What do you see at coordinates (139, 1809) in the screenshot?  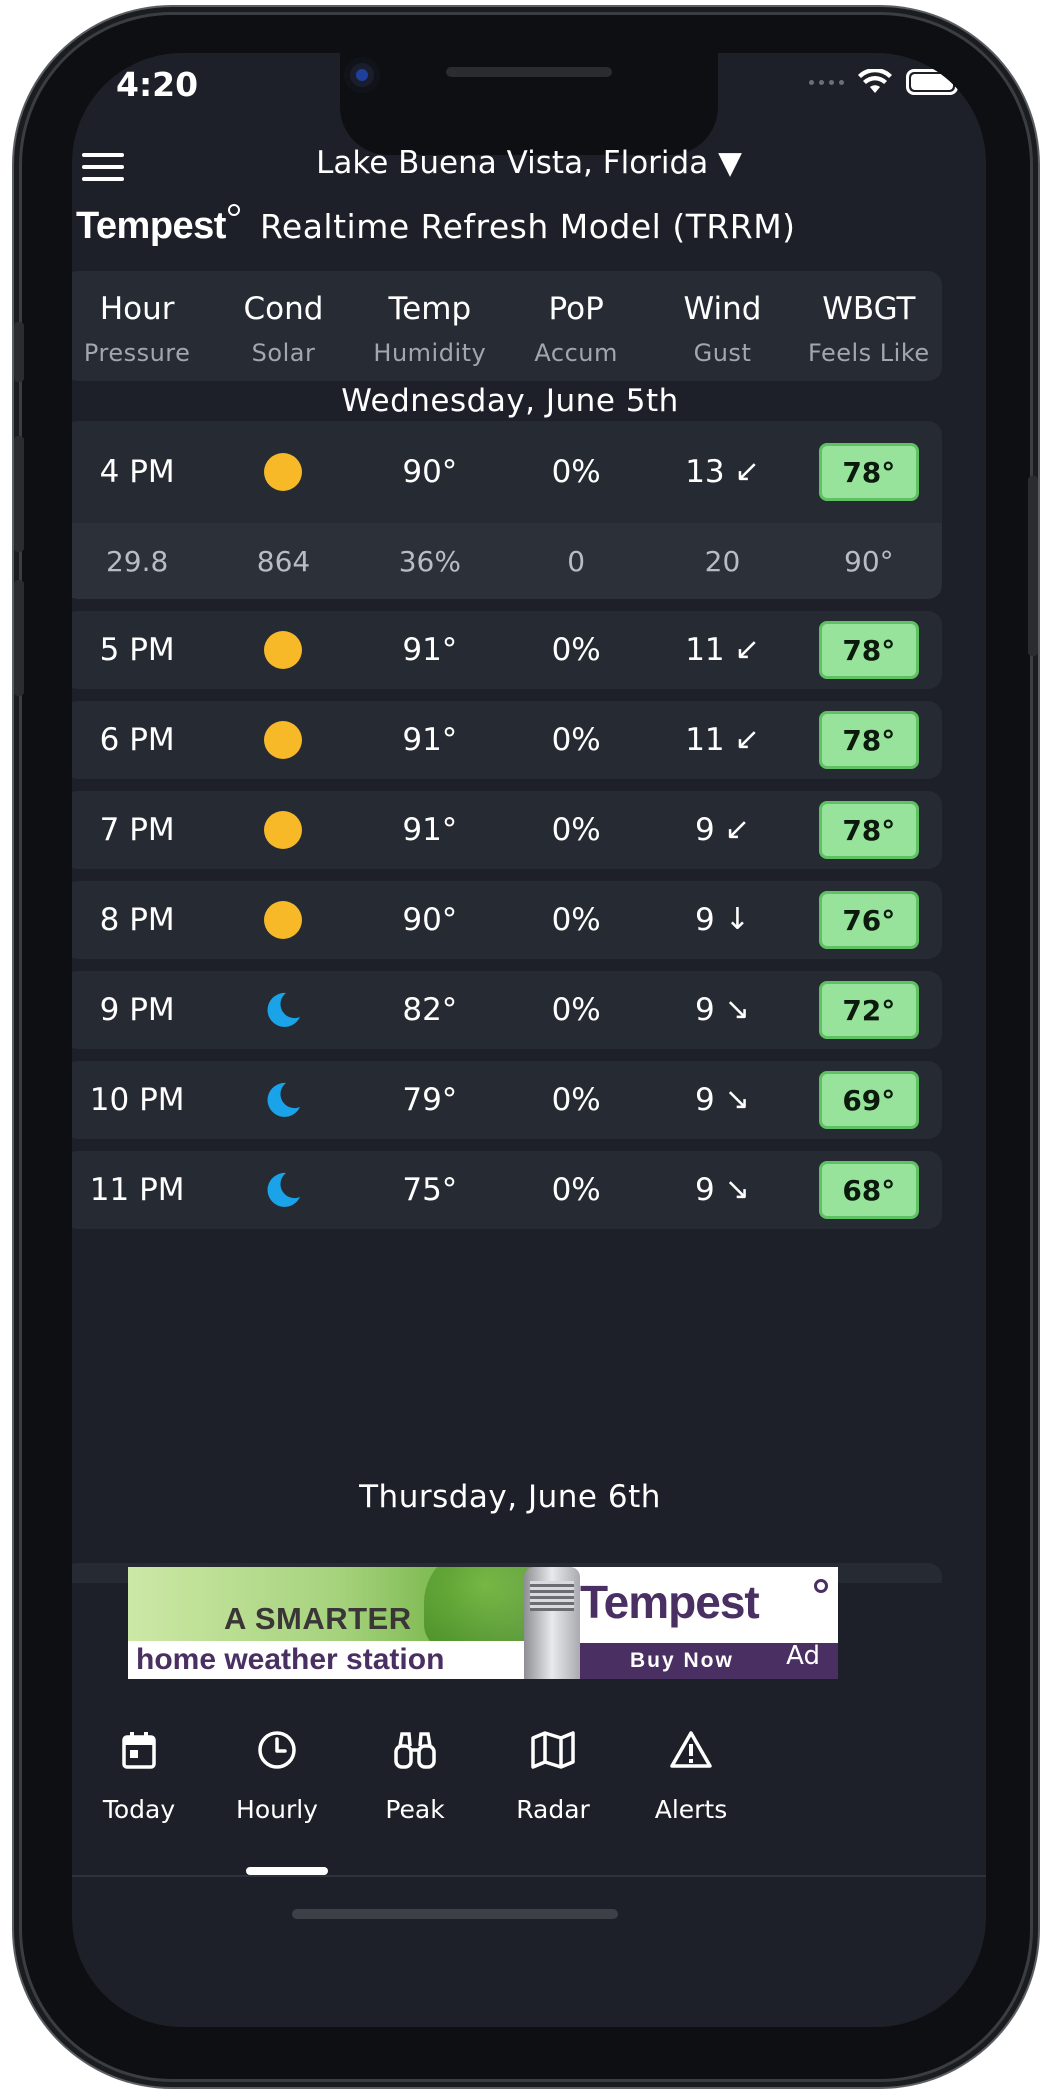 I see `tab-label: Today` at bounding box center [139, 1809].